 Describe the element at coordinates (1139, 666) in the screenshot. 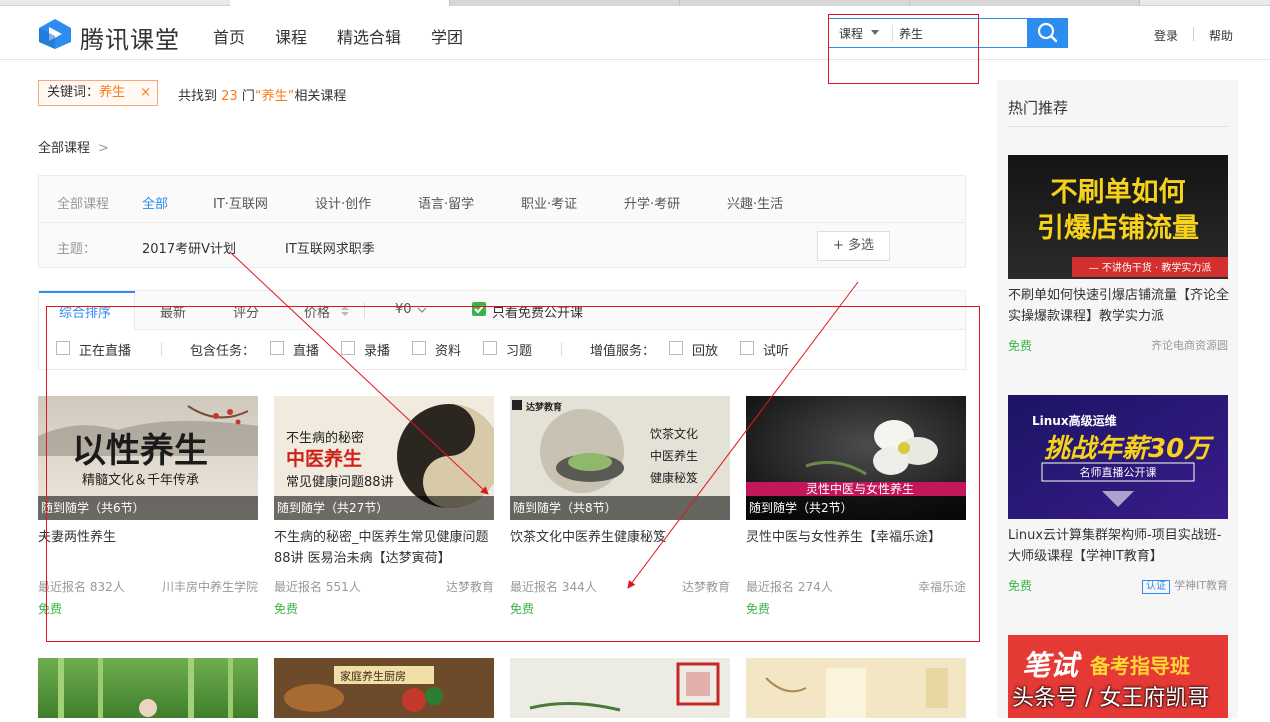

I see `cover-line2: 备考指导班` at that location.